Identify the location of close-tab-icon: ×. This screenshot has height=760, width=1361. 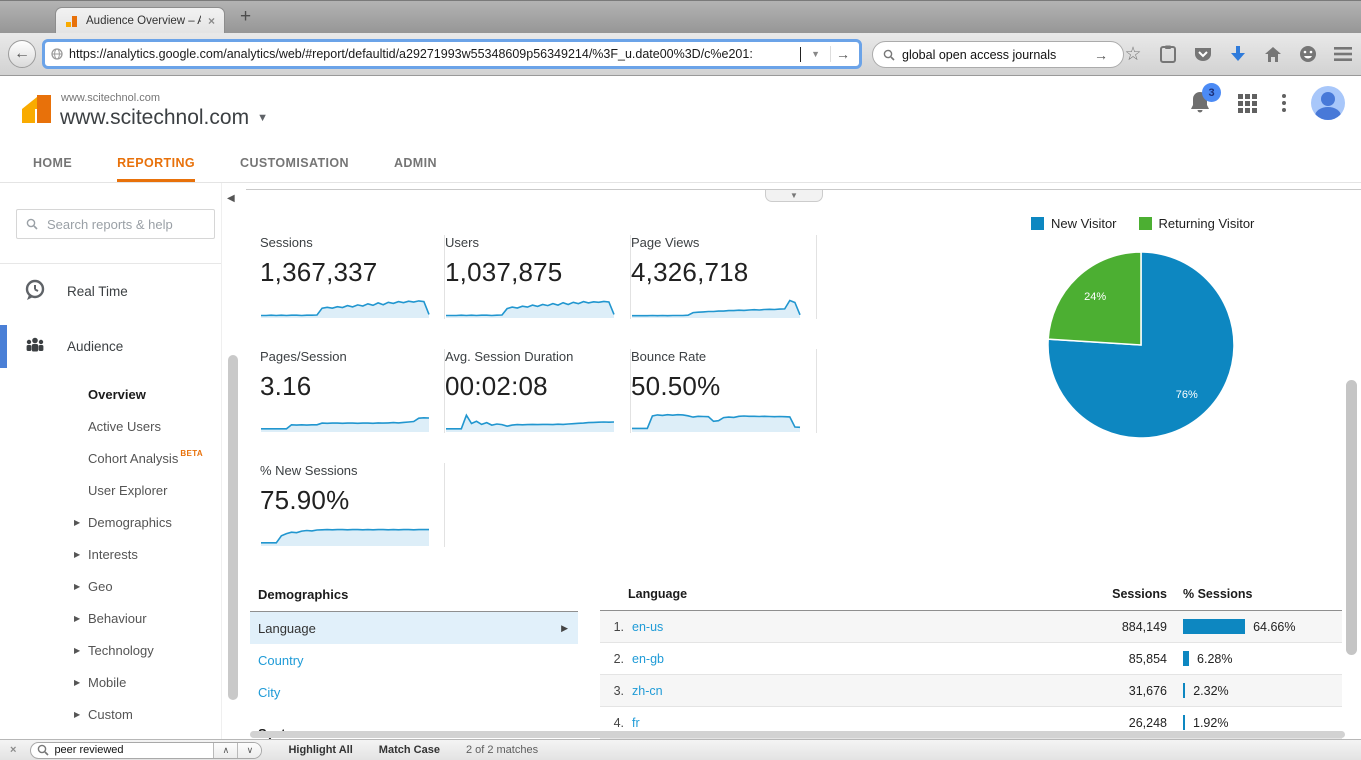
(211, 21).